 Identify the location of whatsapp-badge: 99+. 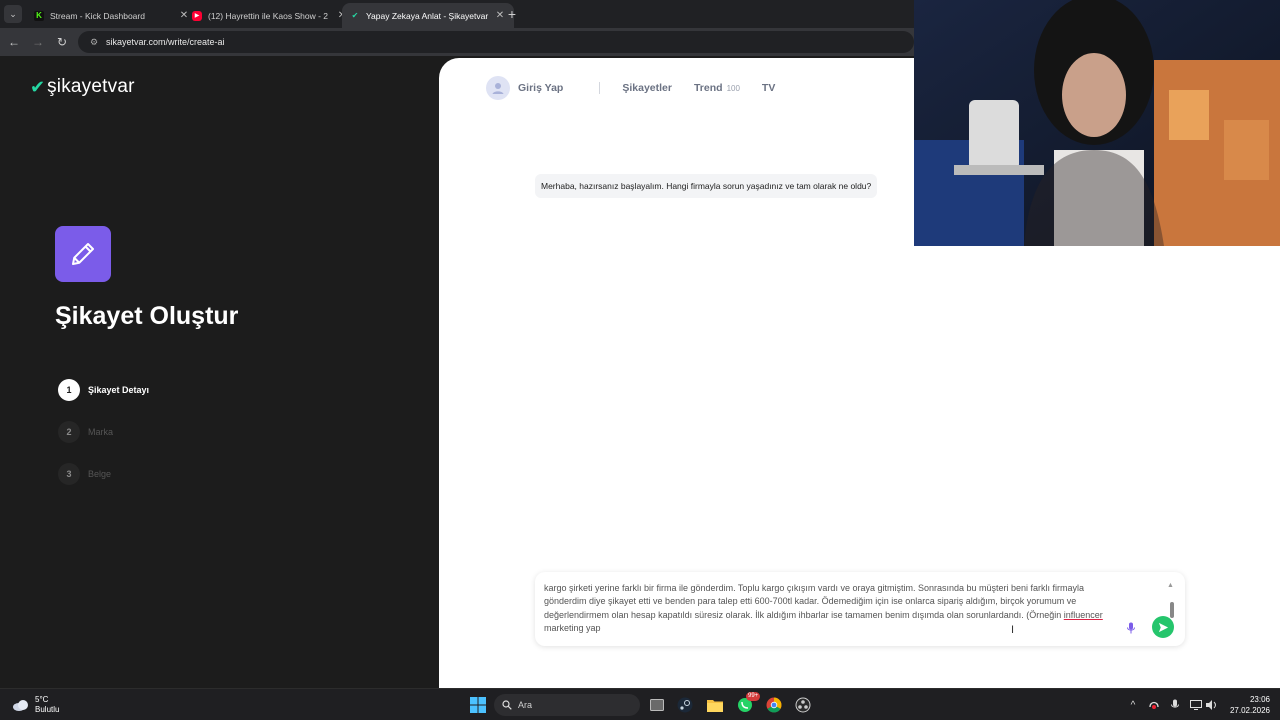
(753, 696).